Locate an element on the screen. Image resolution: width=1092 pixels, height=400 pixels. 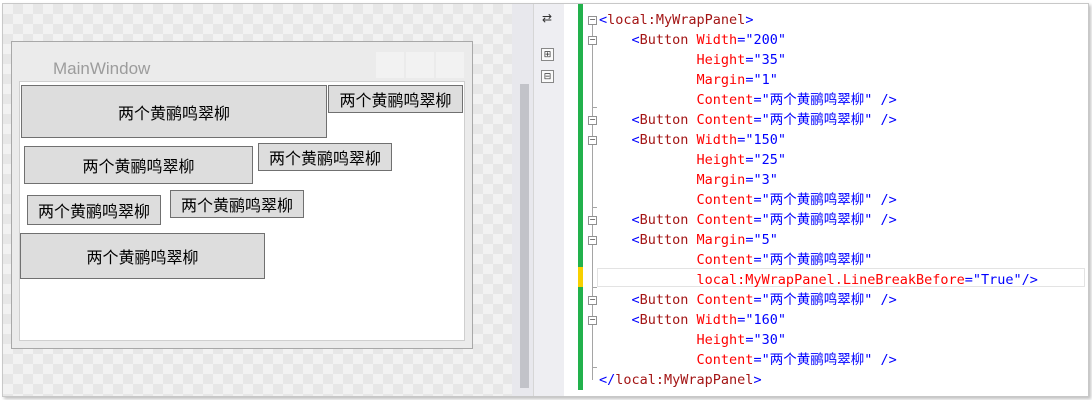
code-line: Height="25" is located at coordinates (692, 160).